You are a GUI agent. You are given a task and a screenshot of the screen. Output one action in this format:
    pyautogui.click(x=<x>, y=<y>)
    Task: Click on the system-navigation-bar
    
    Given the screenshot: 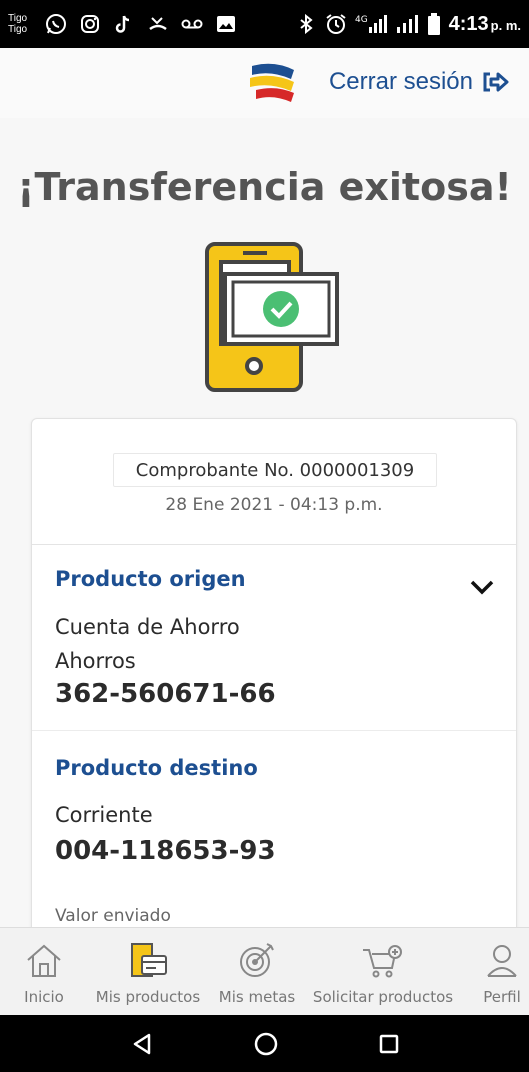 What is the action you would take?
    pyautogui.click(x=264, y=1043)
    